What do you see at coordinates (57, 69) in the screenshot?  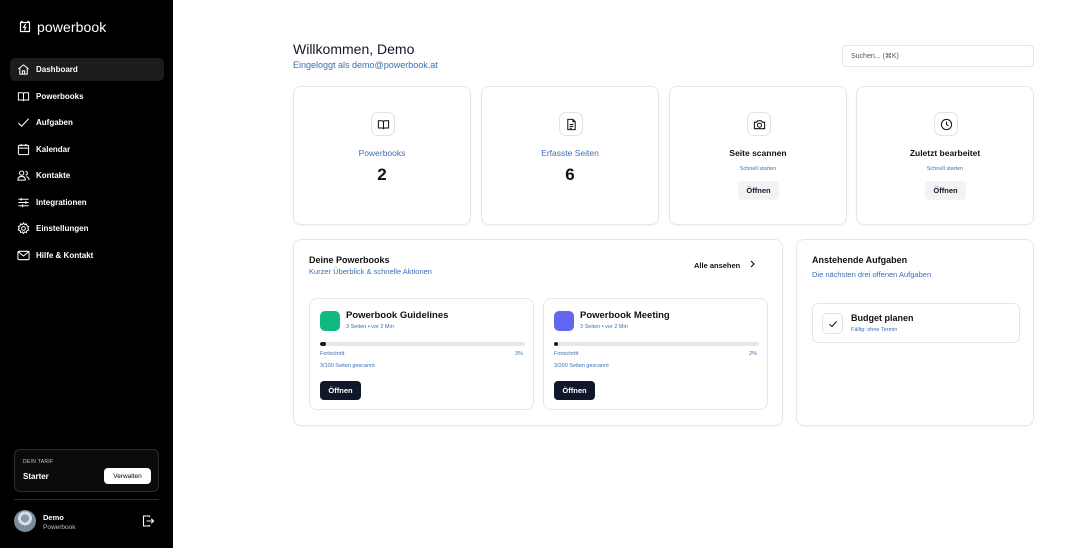 I see `sidebar-item-label: Dashboard` at bounding box center [57, 69].